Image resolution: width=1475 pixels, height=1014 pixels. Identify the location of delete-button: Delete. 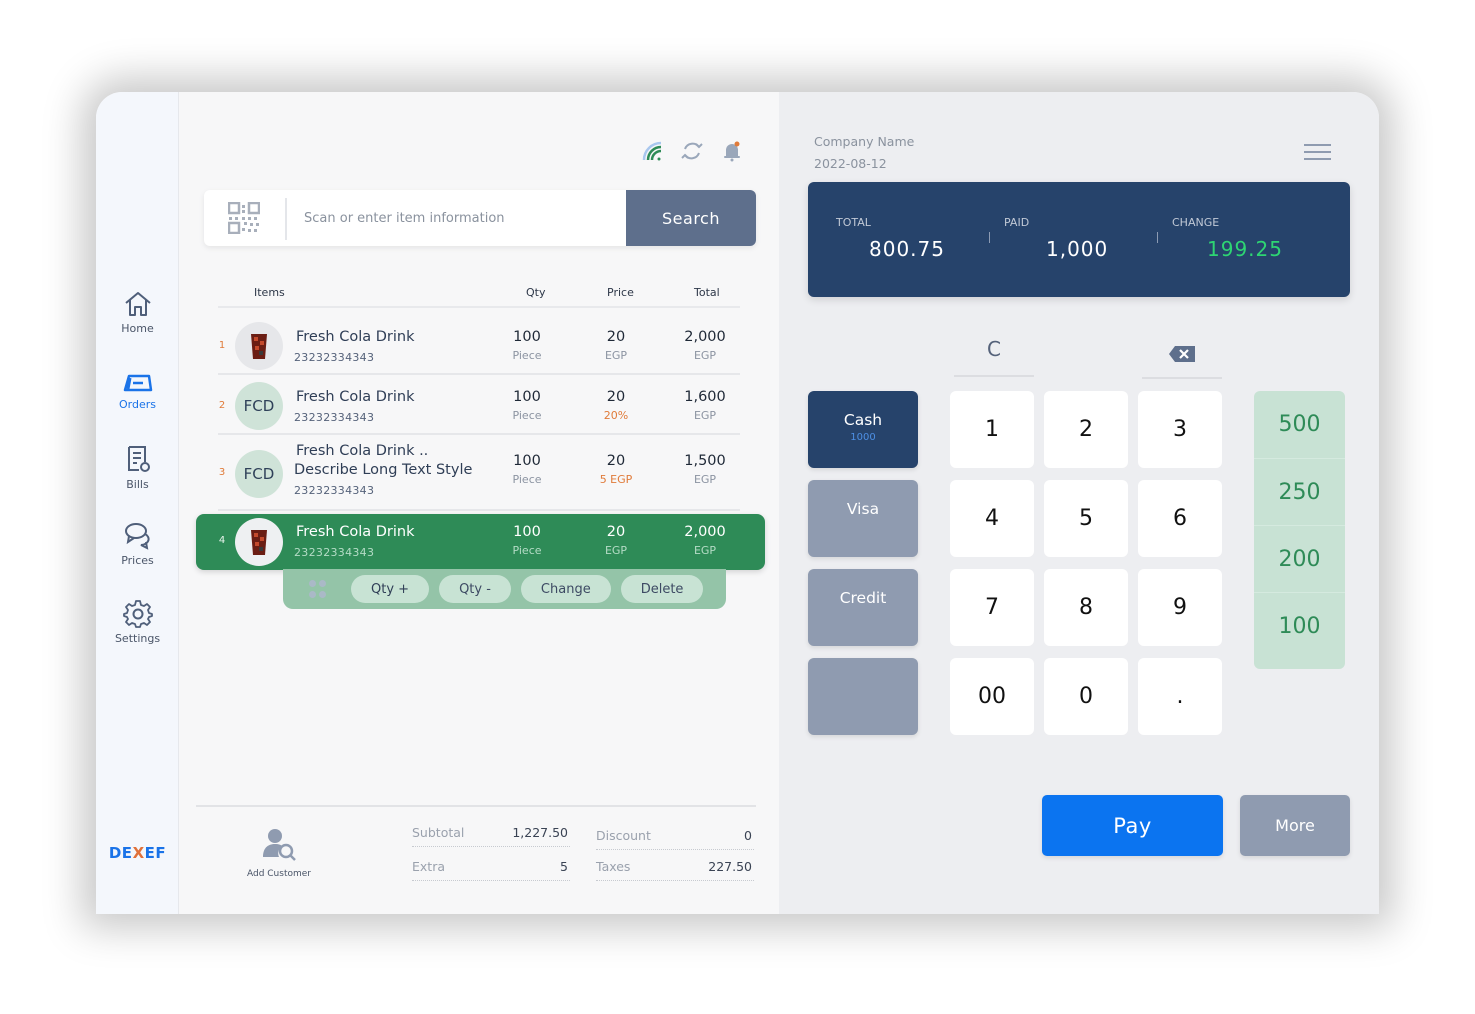
(662, 589).